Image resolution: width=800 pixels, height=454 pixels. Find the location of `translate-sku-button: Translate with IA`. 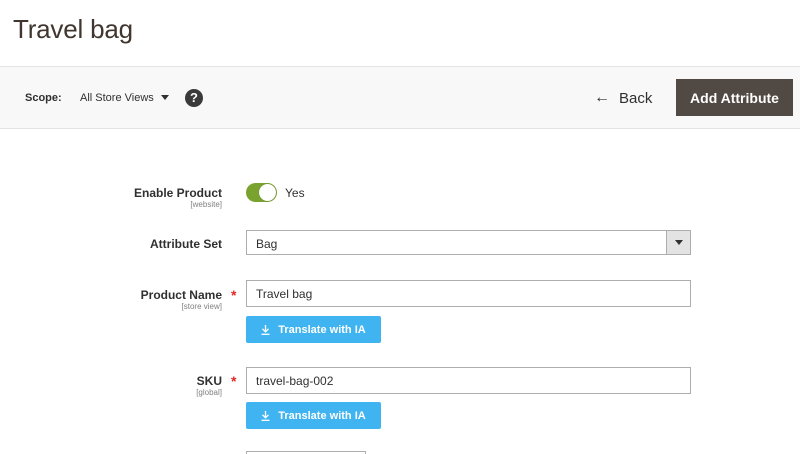

translate-sku-button: Translate with IA is located at coordinates (313, 415).